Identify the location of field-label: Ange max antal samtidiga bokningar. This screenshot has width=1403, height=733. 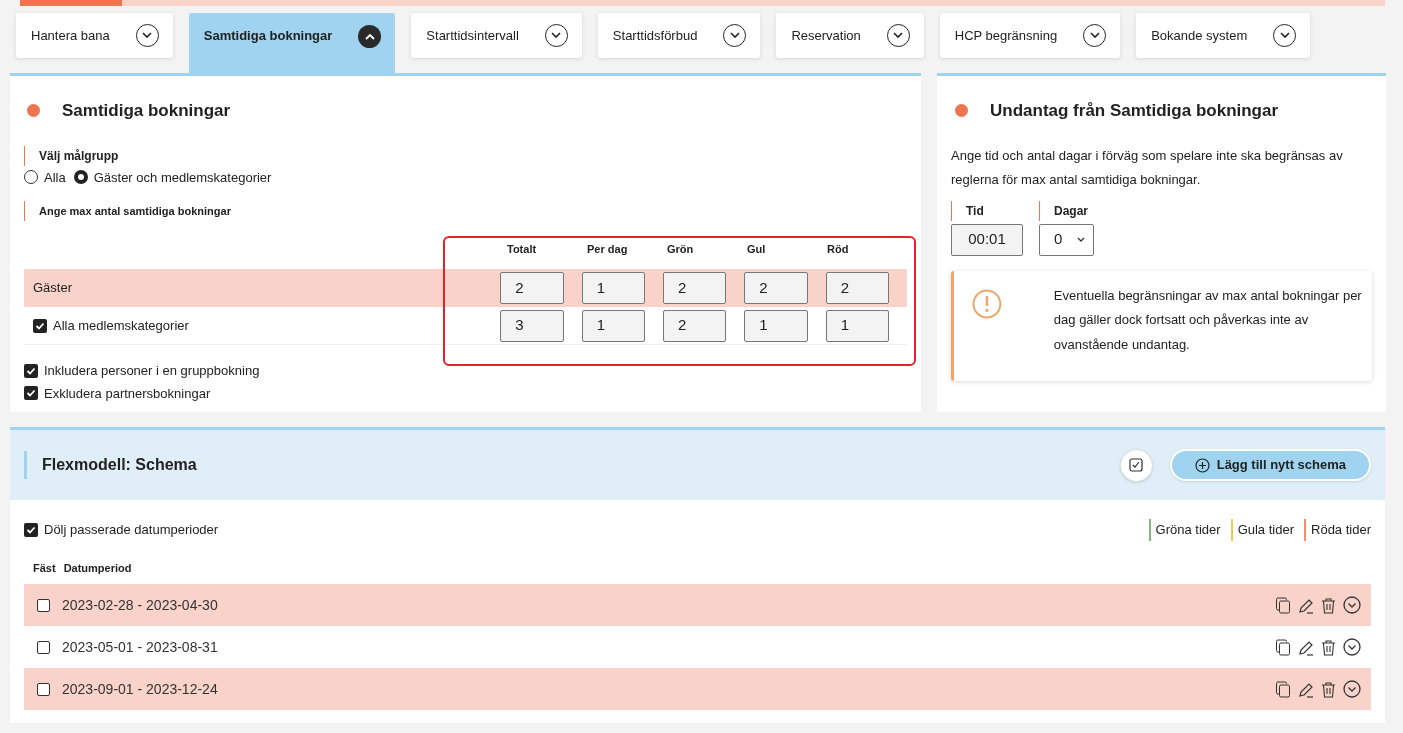
(135, 211).